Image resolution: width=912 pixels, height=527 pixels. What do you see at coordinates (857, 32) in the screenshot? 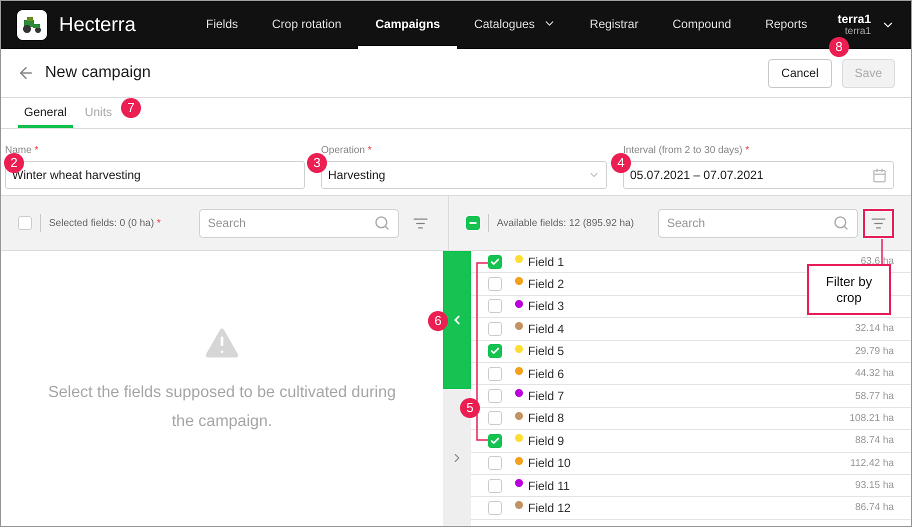
I see `account-name: terra1` at bounding box center [857, 32].